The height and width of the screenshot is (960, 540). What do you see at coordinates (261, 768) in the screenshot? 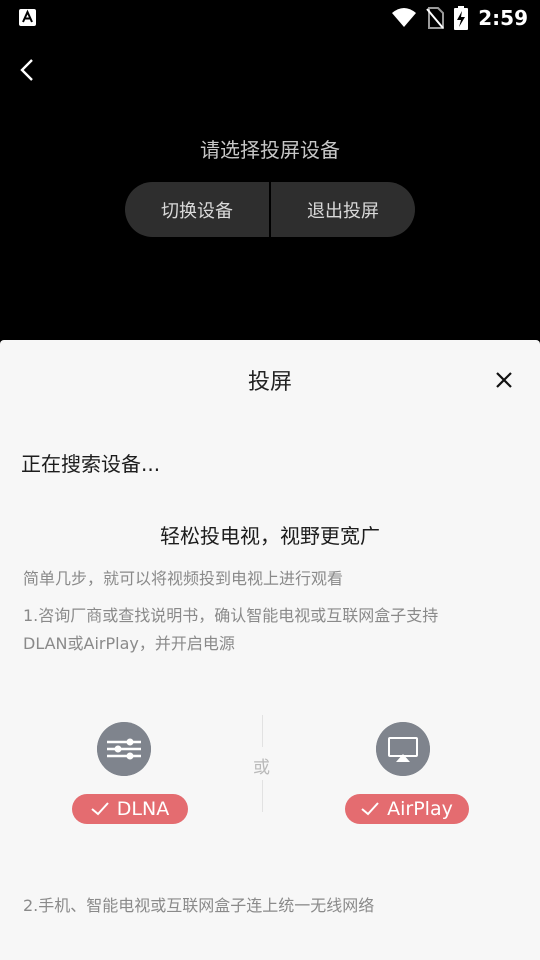
I see `or-label: 或` at bounding box center [261, 768].